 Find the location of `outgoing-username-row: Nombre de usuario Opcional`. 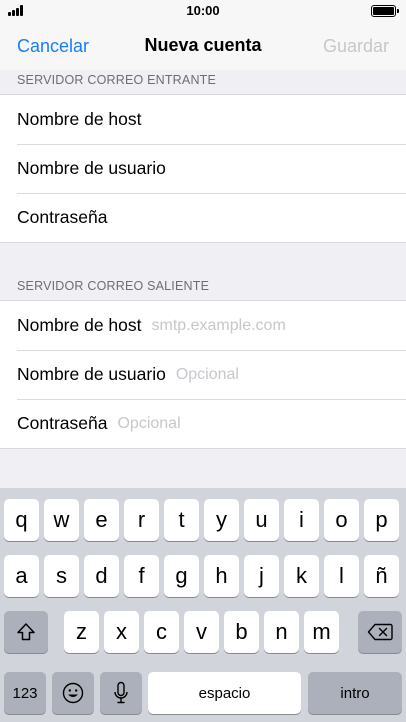

outgoing-username-row: Nombre de usuario Opcional is located at coordinates (203, 374).